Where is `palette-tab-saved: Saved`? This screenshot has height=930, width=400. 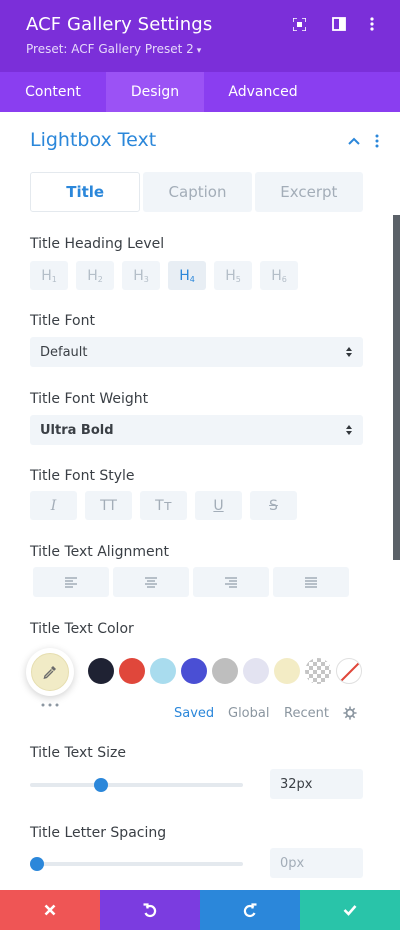
palette-tab-saved: Saved is located at coordinates (194, 713).